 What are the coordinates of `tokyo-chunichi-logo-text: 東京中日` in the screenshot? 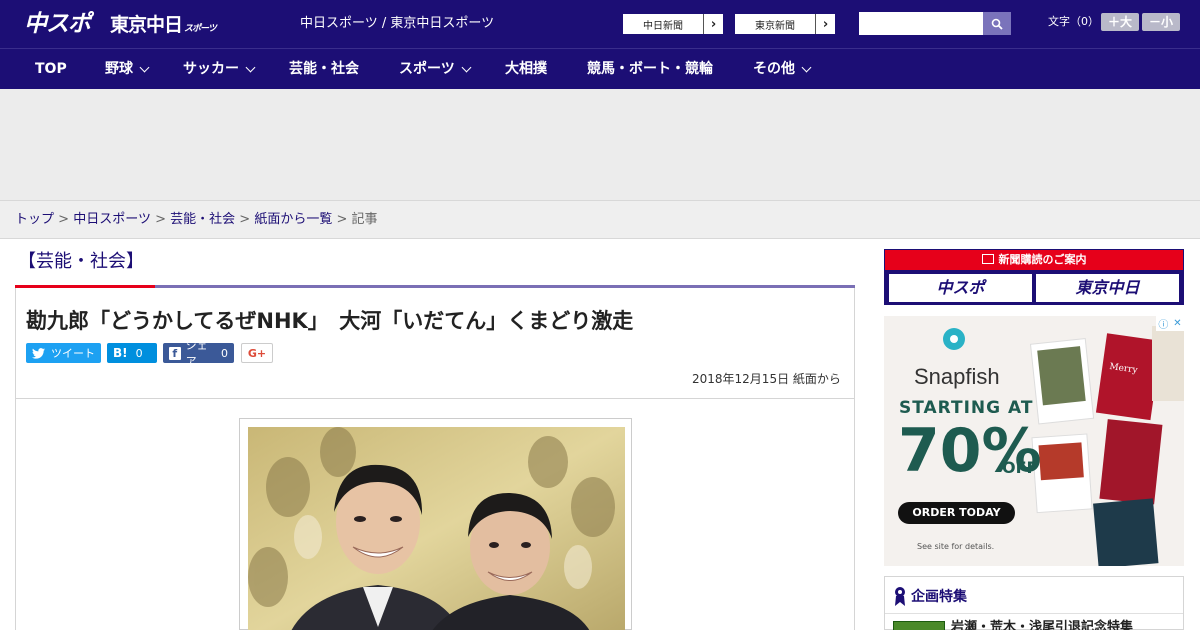 It's located at (146, 25).